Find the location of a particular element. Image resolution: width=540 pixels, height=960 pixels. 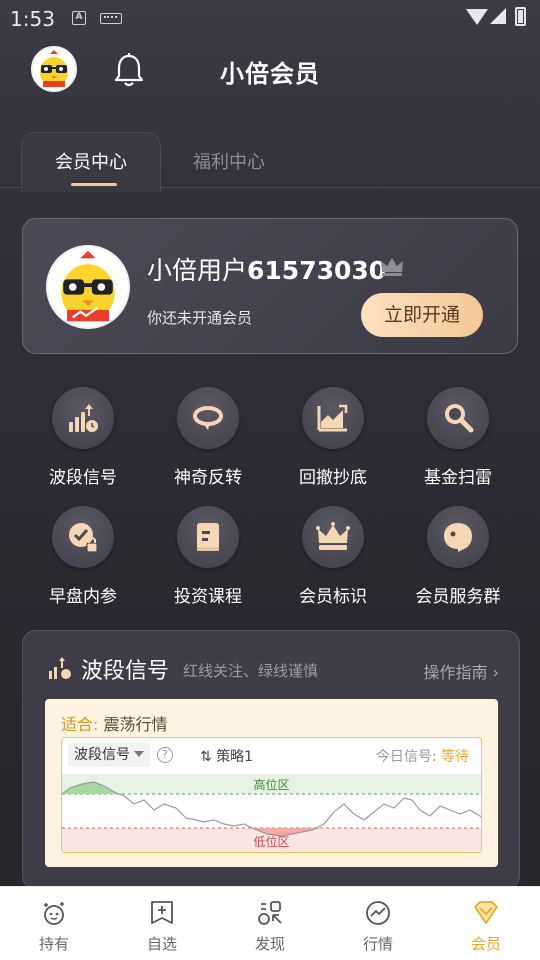

feature-label: 会员标识 is located at coordinates (333, 597).